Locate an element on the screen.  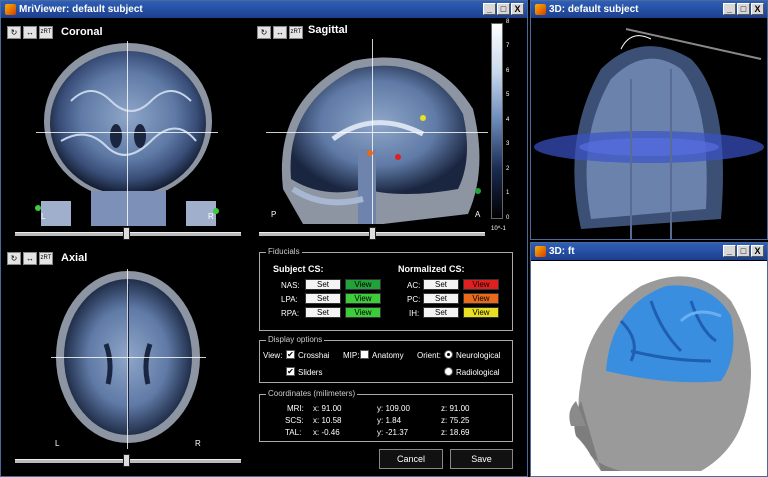
axial-left-label: L is located at coordinates (57, 443).